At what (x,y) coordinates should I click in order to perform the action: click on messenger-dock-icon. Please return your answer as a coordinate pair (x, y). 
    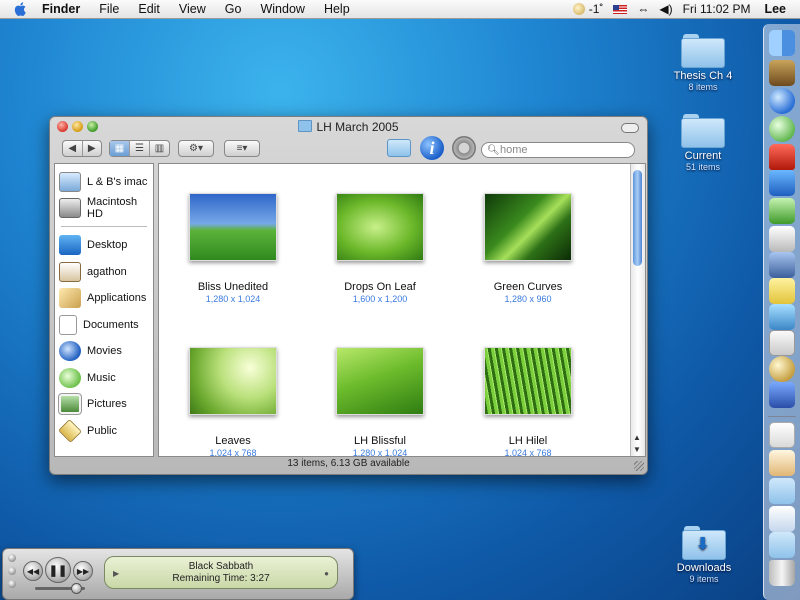
    Looking at the image, I should click on (782, 211).